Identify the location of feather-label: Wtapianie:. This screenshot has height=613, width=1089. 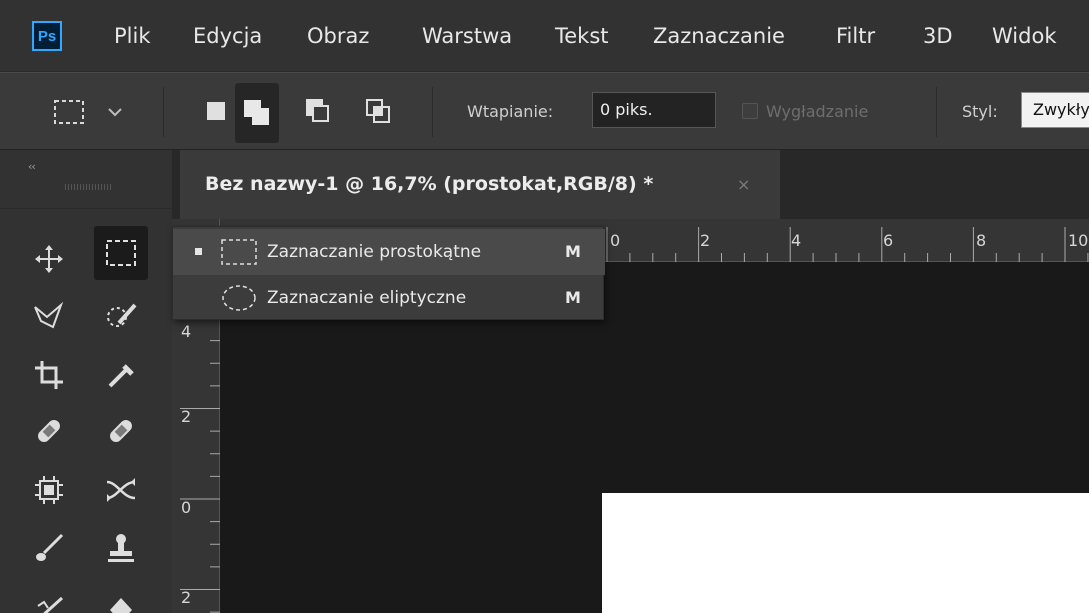
(510, 111).